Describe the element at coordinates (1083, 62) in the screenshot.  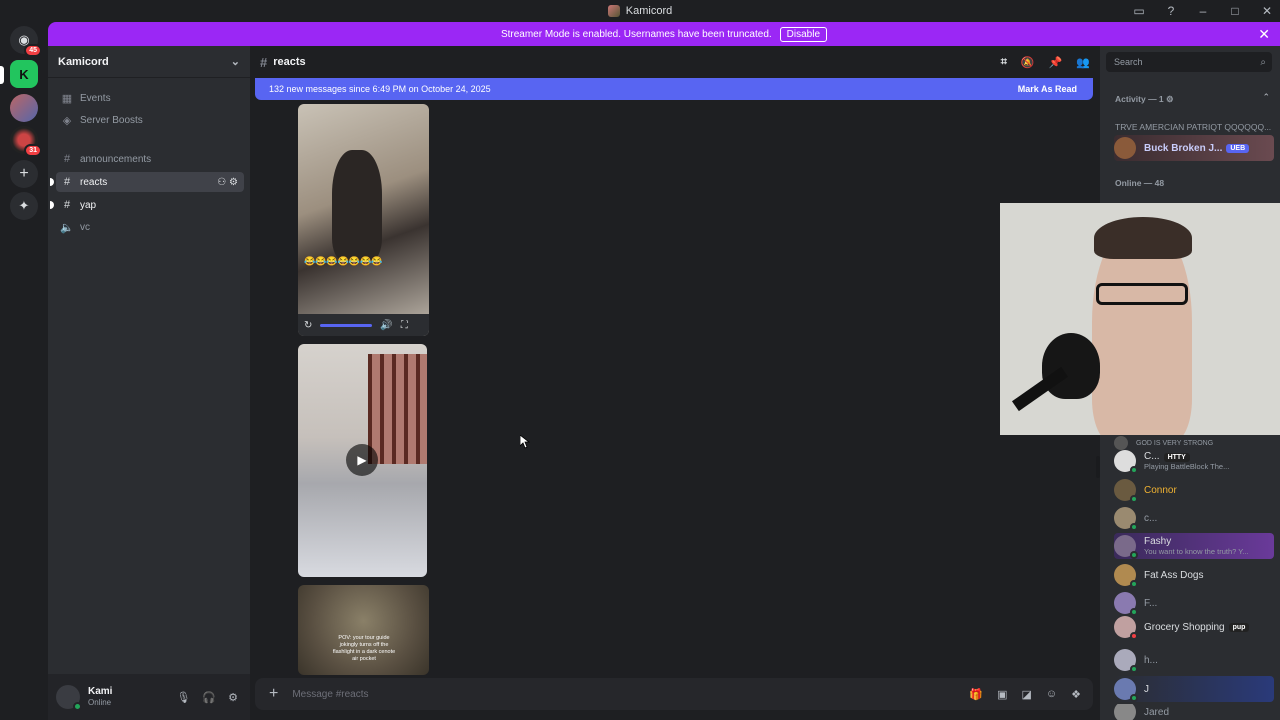
I see `member-list-icon: 👥` at that location.